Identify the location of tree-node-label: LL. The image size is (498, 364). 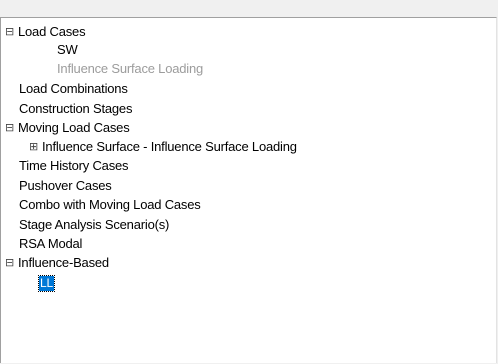
(46, 283).